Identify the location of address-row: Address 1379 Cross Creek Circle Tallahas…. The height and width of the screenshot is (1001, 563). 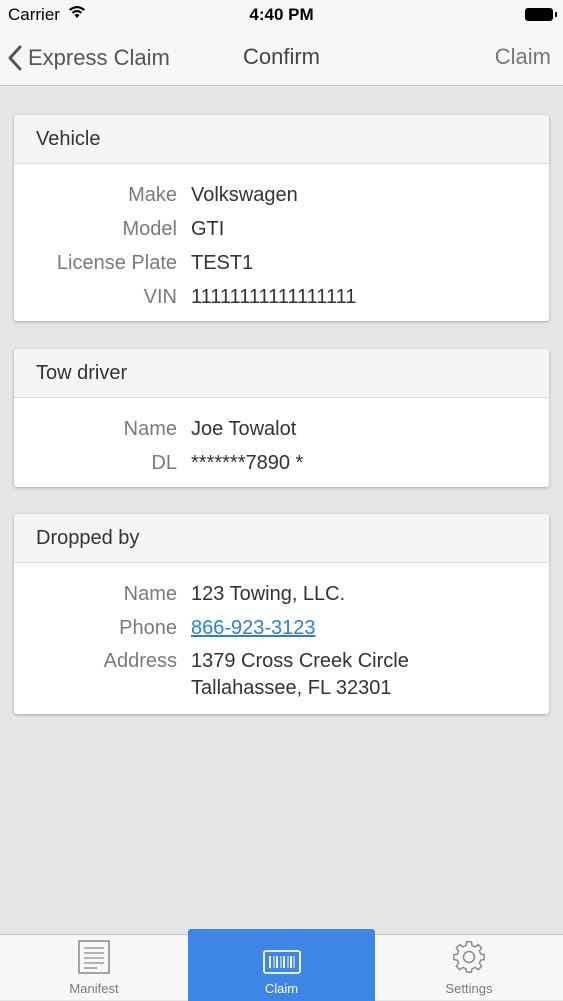
(281, 673).